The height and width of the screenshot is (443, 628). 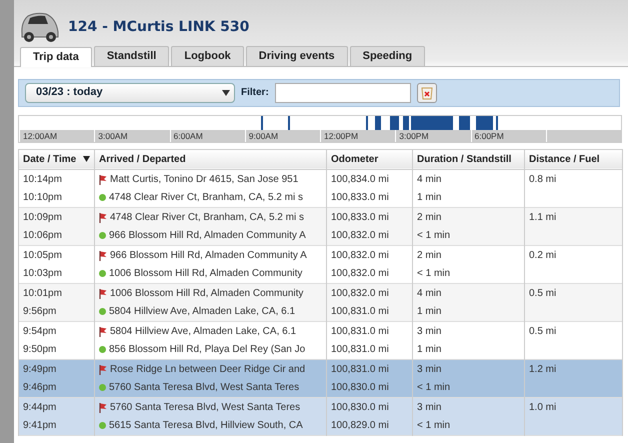 I want to click on table-cell-text: 856 Blossom Hill Rd, Playa Del Rey (San Jo, so click(x=207, y=349).